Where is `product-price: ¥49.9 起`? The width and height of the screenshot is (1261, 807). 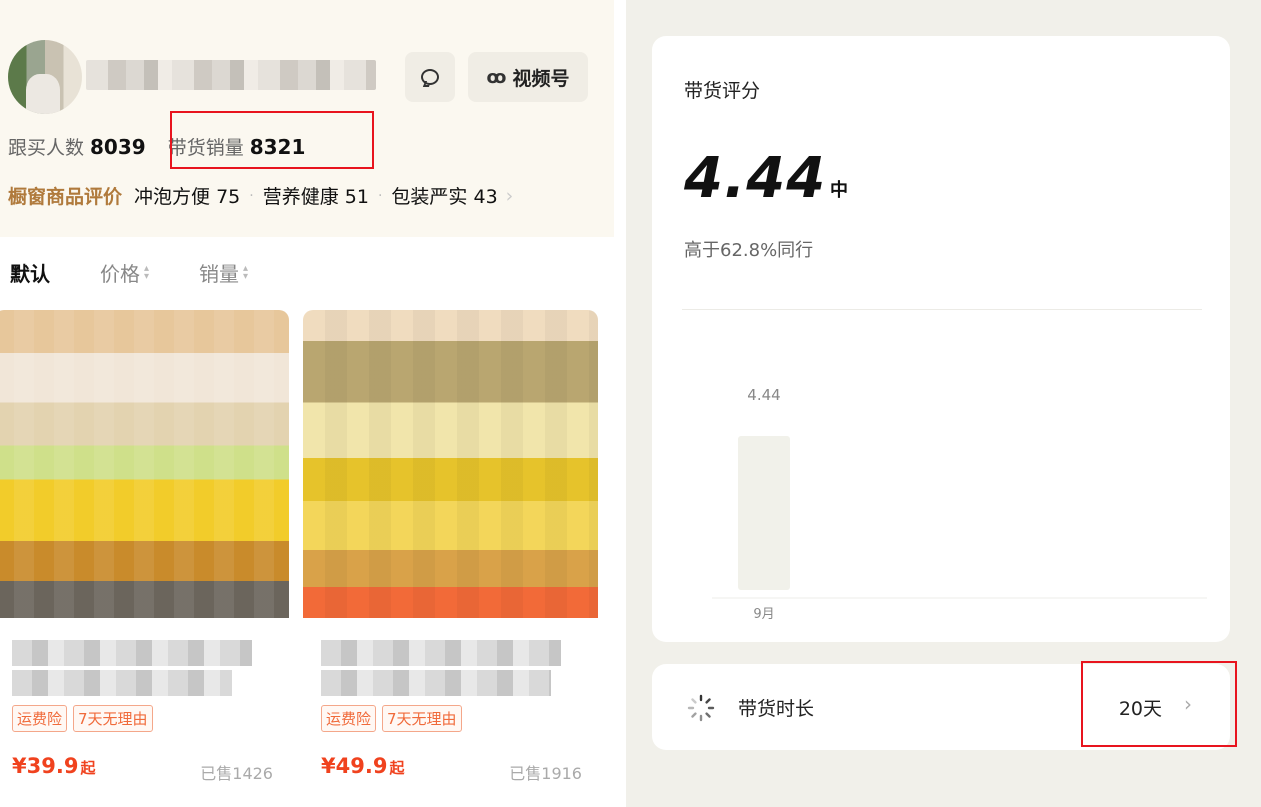 product-price: ¥49.9 起 is located at coordinates (363, 766).